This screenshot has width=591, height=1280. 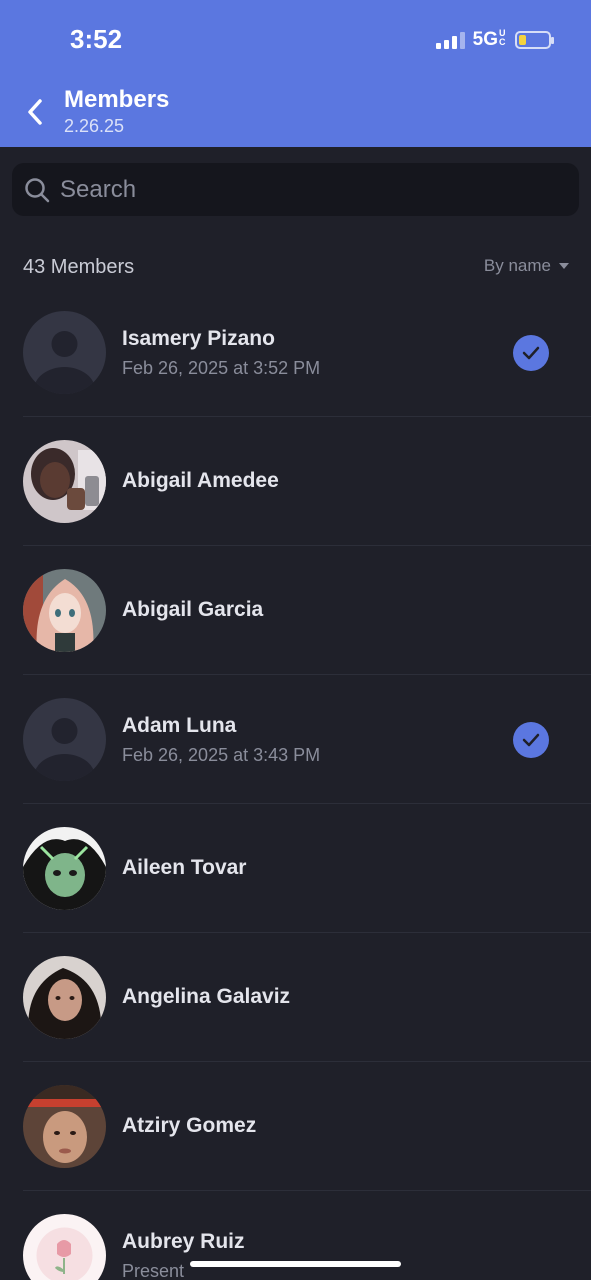 What do you see at coordinates (153, 1270) in the screenshot?
I see `member-status: Present` at bounding box center [153, 1270].